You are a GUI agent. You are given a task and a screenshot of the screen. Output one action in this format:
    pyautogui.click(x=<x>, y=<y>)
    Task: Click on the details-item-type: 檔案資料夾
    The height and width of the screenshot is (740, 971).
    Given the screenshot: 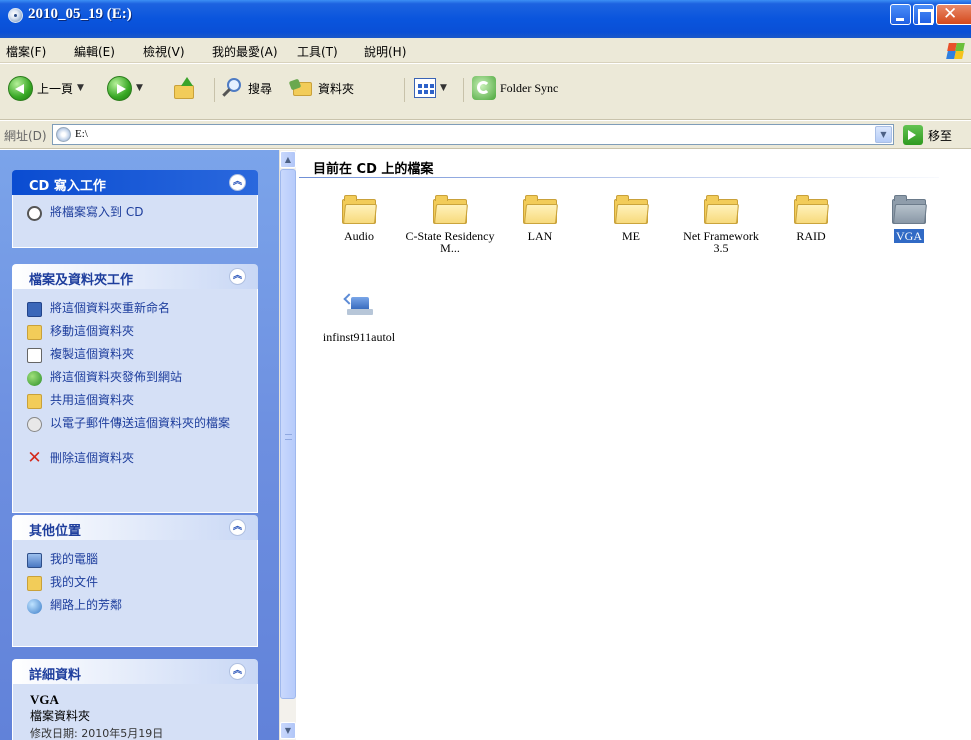 What is the action you would take?
    pyautogui.click(x=60, y=716)
    